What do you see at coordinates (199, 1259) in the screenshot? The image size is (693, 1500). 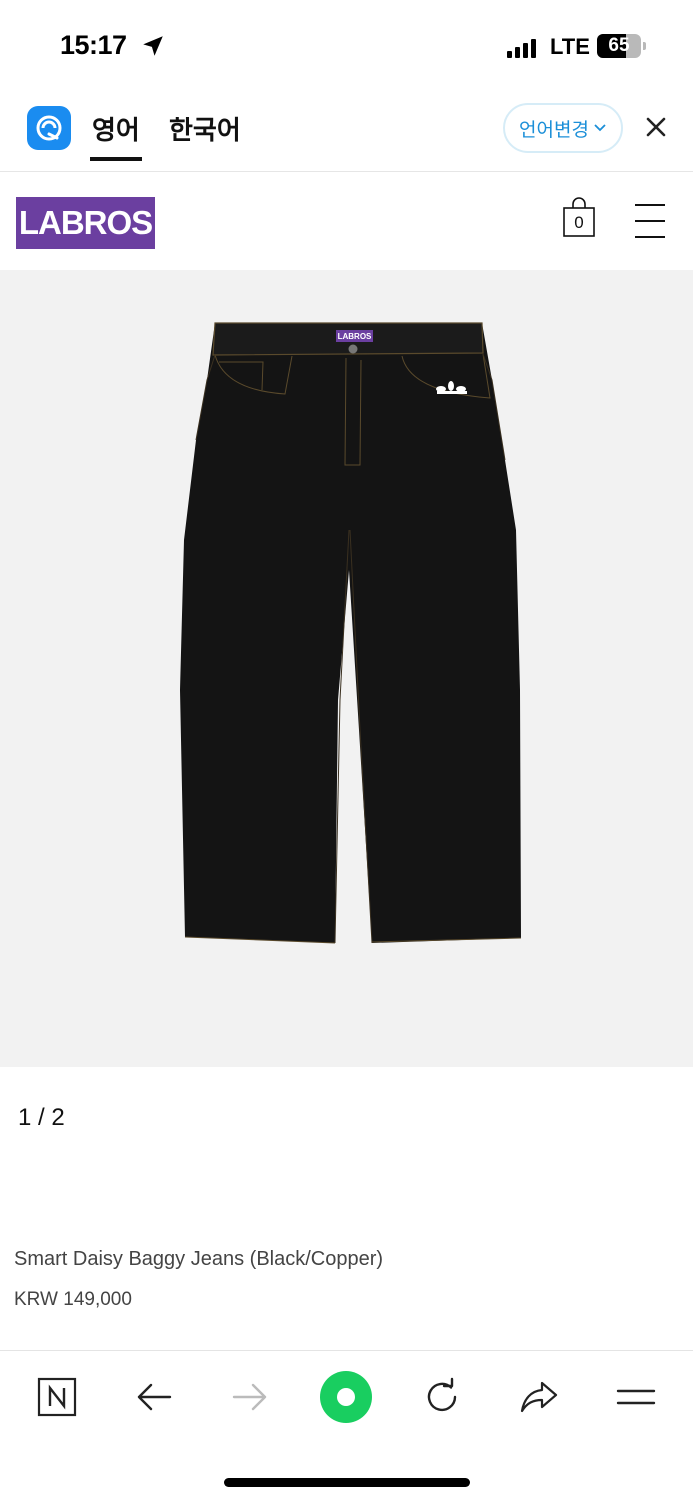 I see `product-name: Smart Daisy Baggy Jeans (Black/Copper)` at bounding box center [199, 1259].